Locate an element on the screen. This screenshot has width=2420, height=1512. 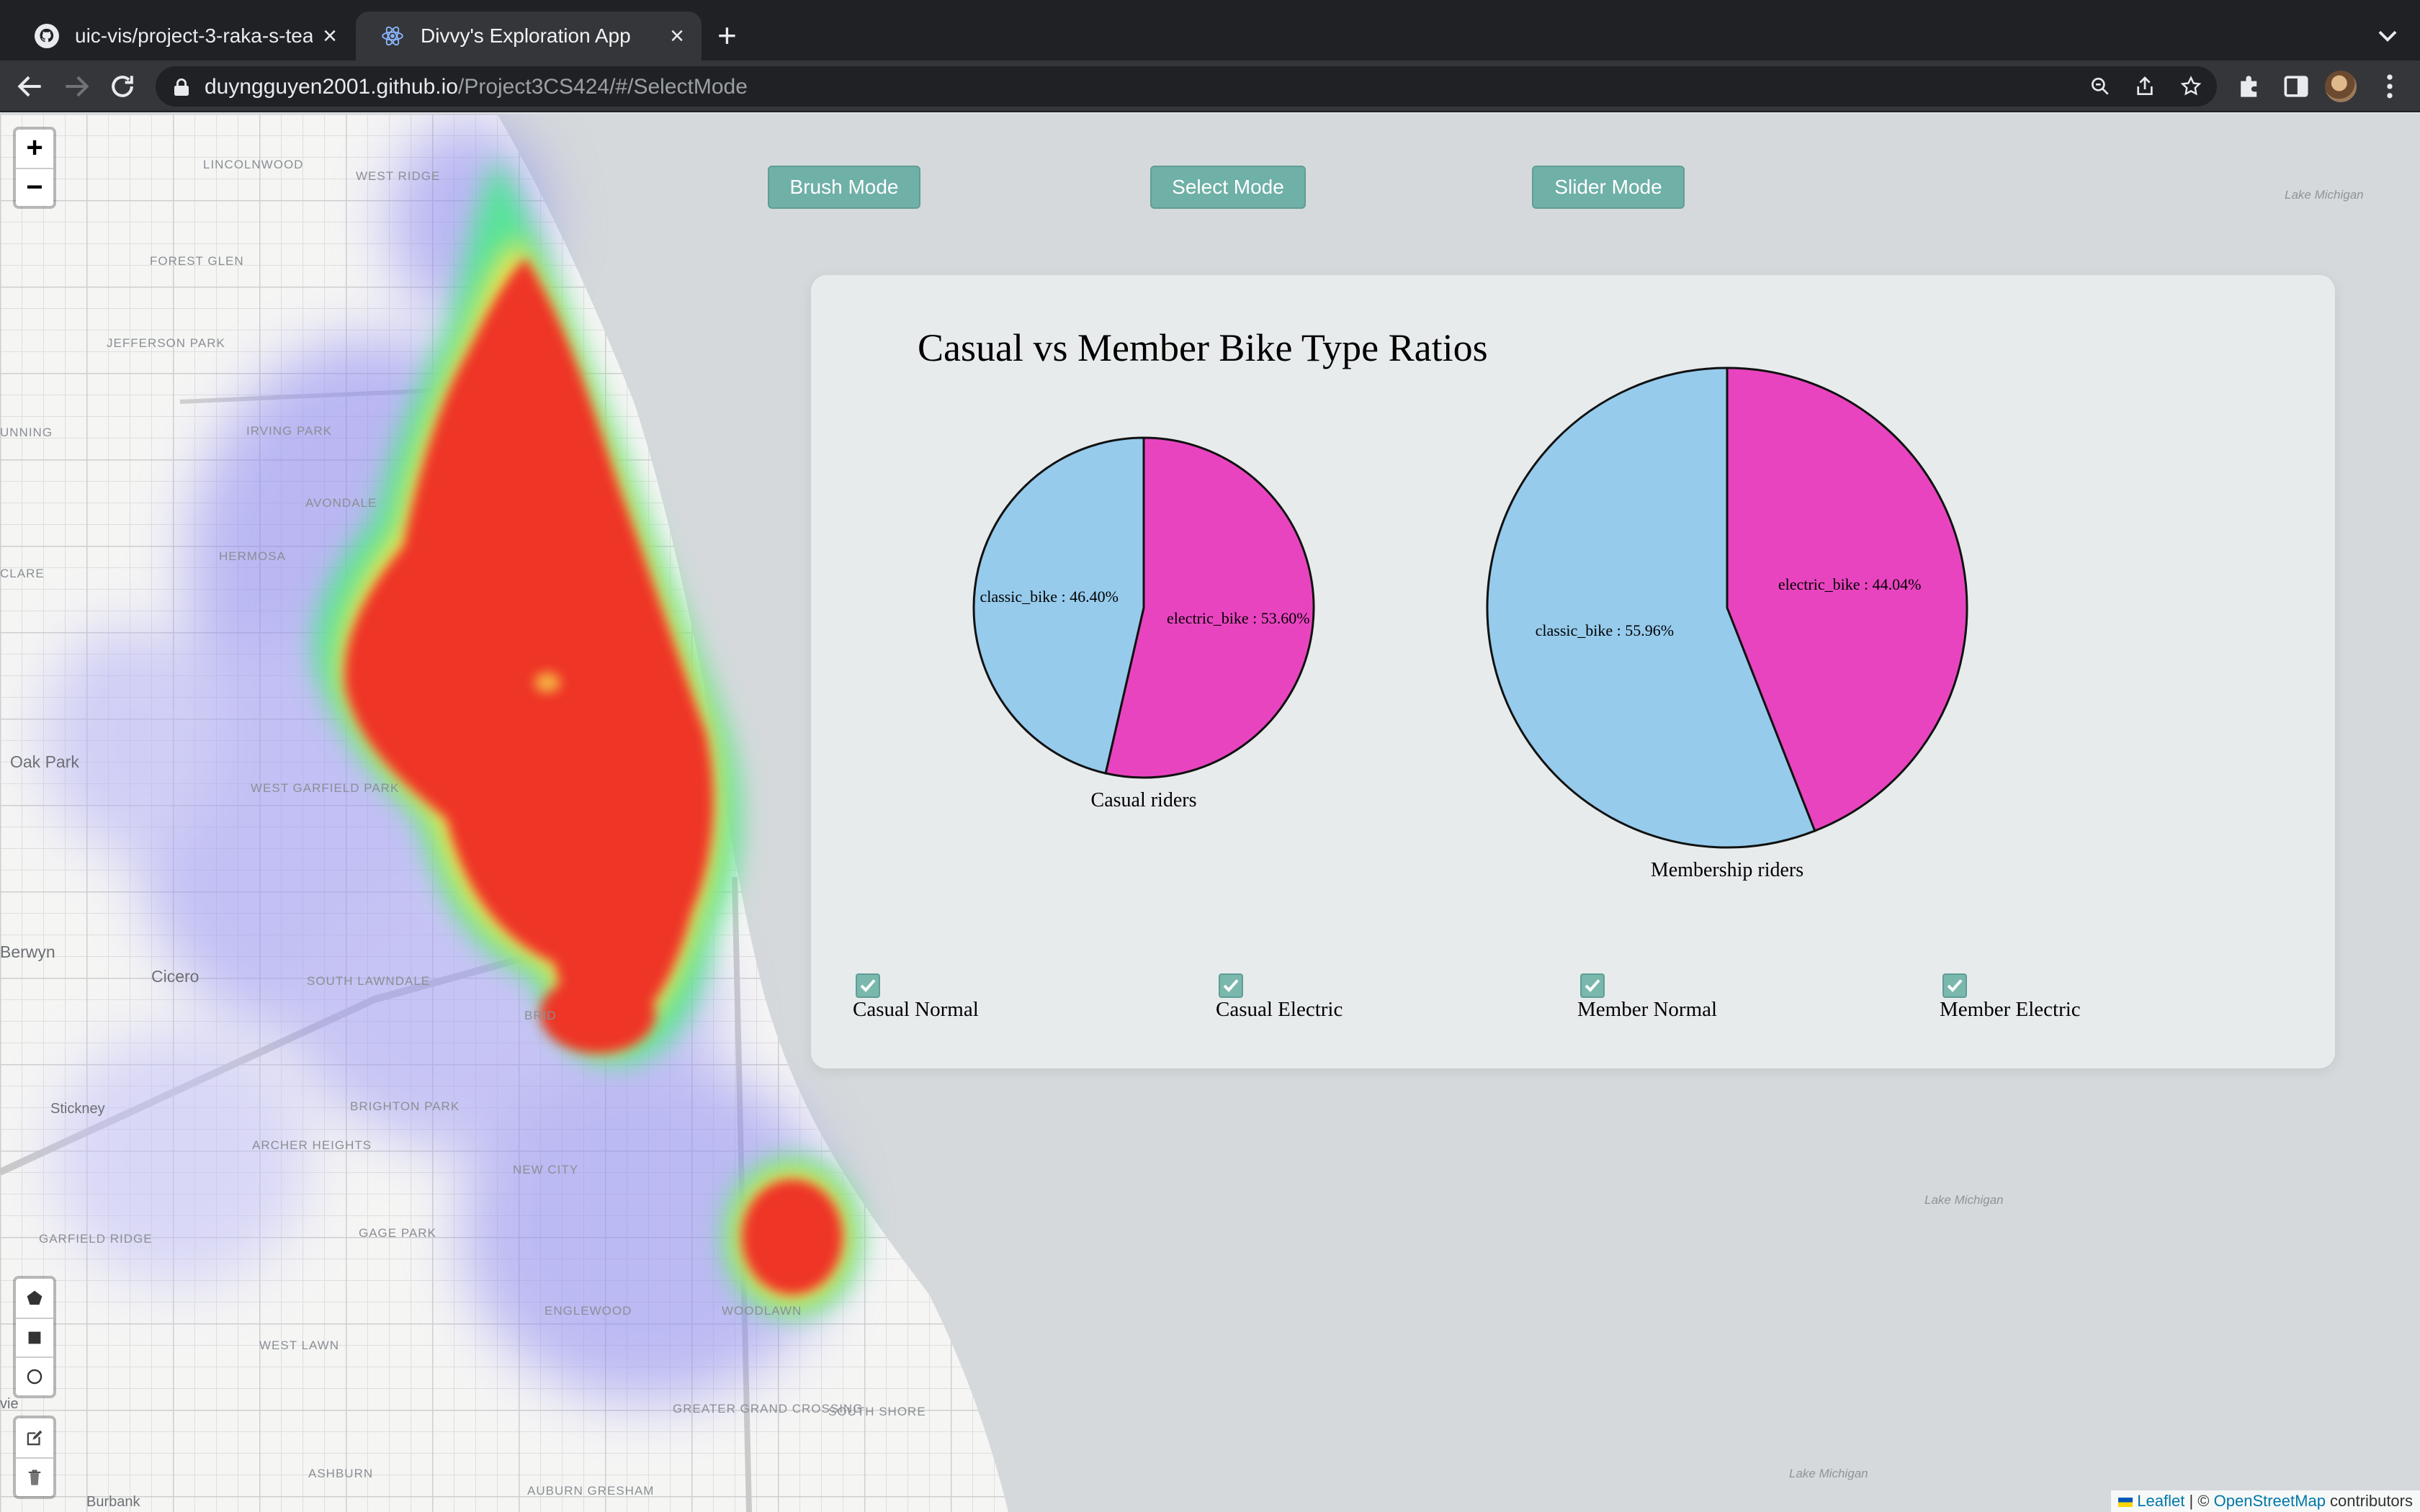
draw-rectangle-button is located at coordinates (34, 1337).